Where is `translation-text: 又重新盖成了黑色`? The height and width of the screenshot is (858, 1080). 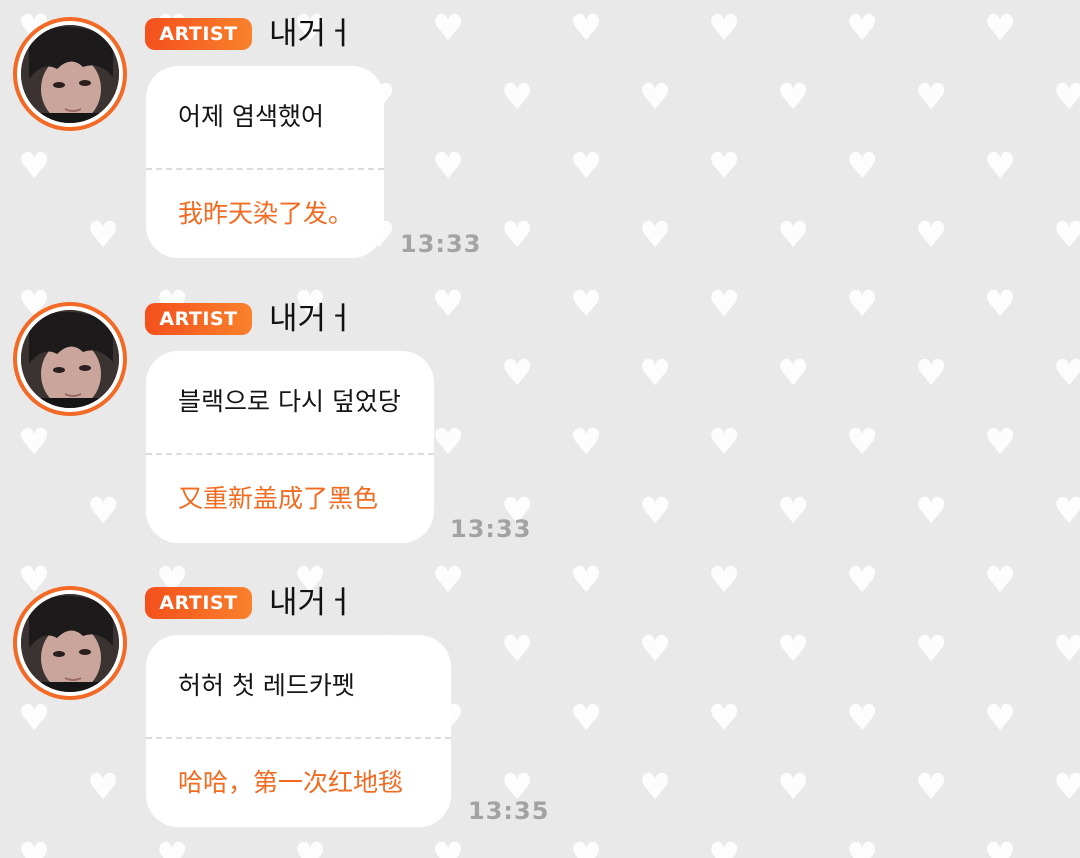 translation-text: 又重新盖成了黑色 is located at coordinates (278, 498).